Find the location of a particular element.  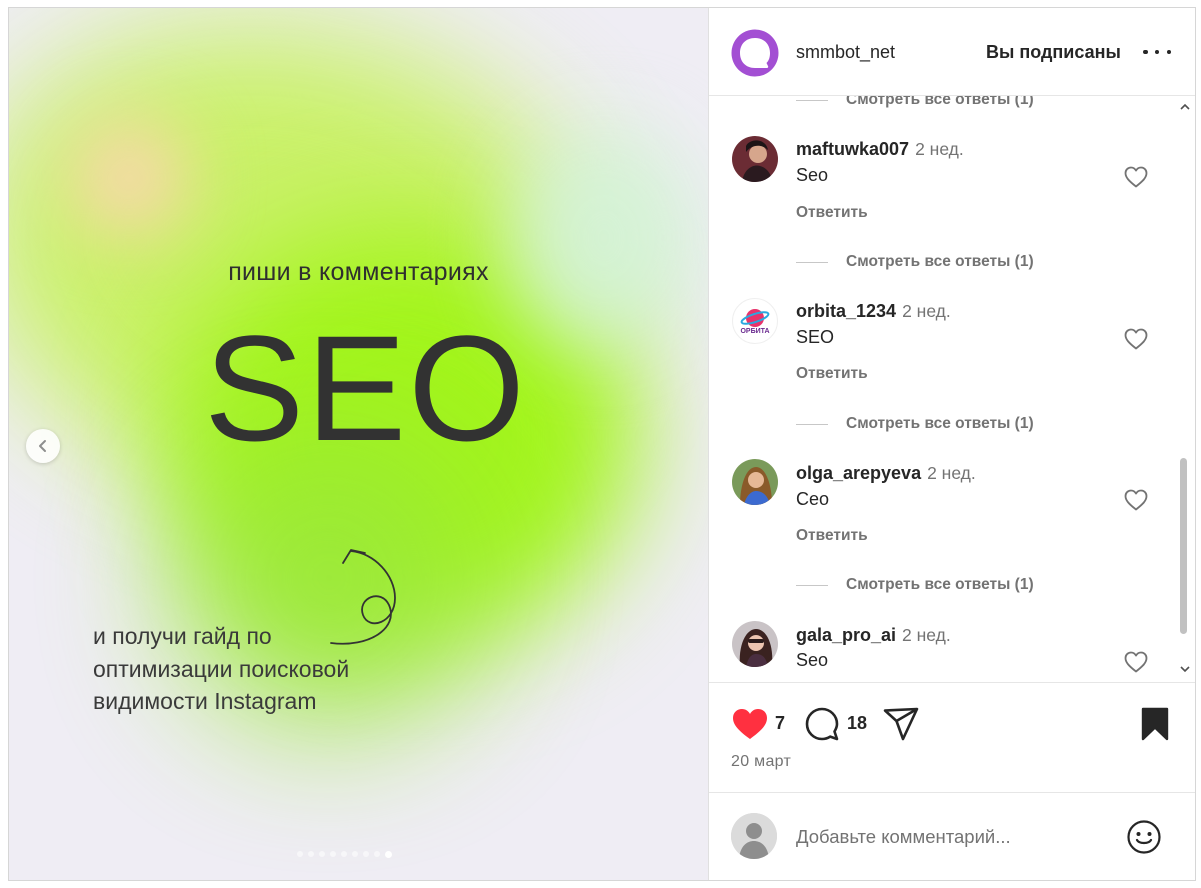

orbita-logo: ОРБИТА is located at coordinates (755, 322).